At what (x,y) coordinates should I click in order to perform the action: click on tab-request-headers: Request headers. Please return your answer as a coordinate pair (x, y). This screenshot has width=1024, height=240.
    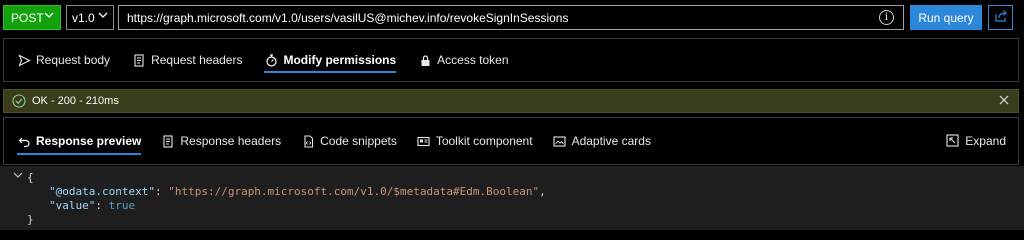
    Looking at the image, I should click on (187, 60).